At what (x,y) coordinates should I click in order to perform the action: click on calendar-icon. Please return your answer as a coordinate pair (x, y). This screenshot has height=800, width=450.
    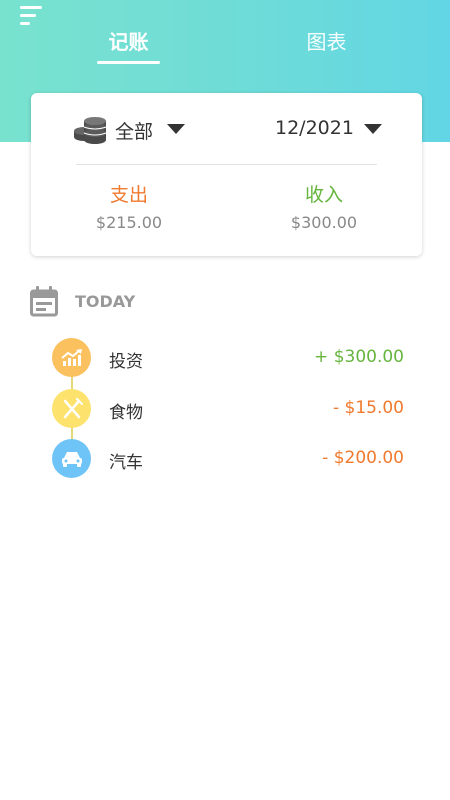
    Looking at the image, I should click on (44, 301).